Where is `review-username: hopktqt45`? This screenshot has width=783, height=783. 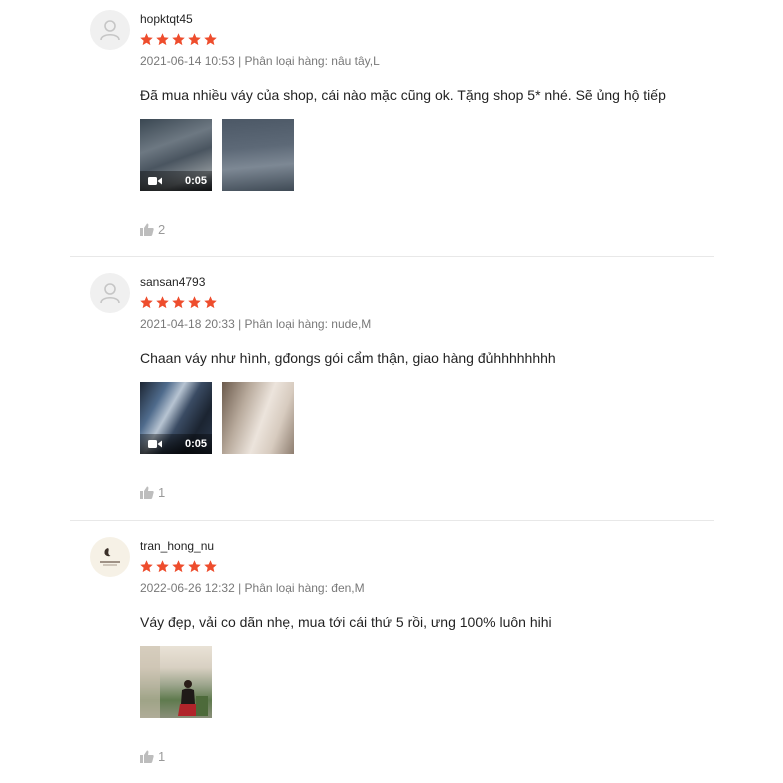 review-username: hopktqt45 is located at coordinates (166, 19).